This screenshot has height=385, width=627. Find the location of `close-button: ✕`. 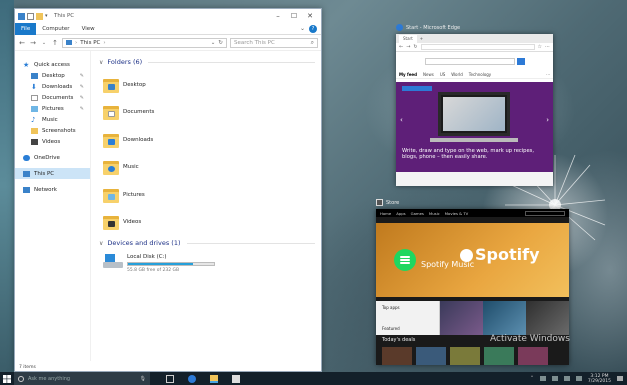

close-button: ✕ is located at coordinates (310, 16).